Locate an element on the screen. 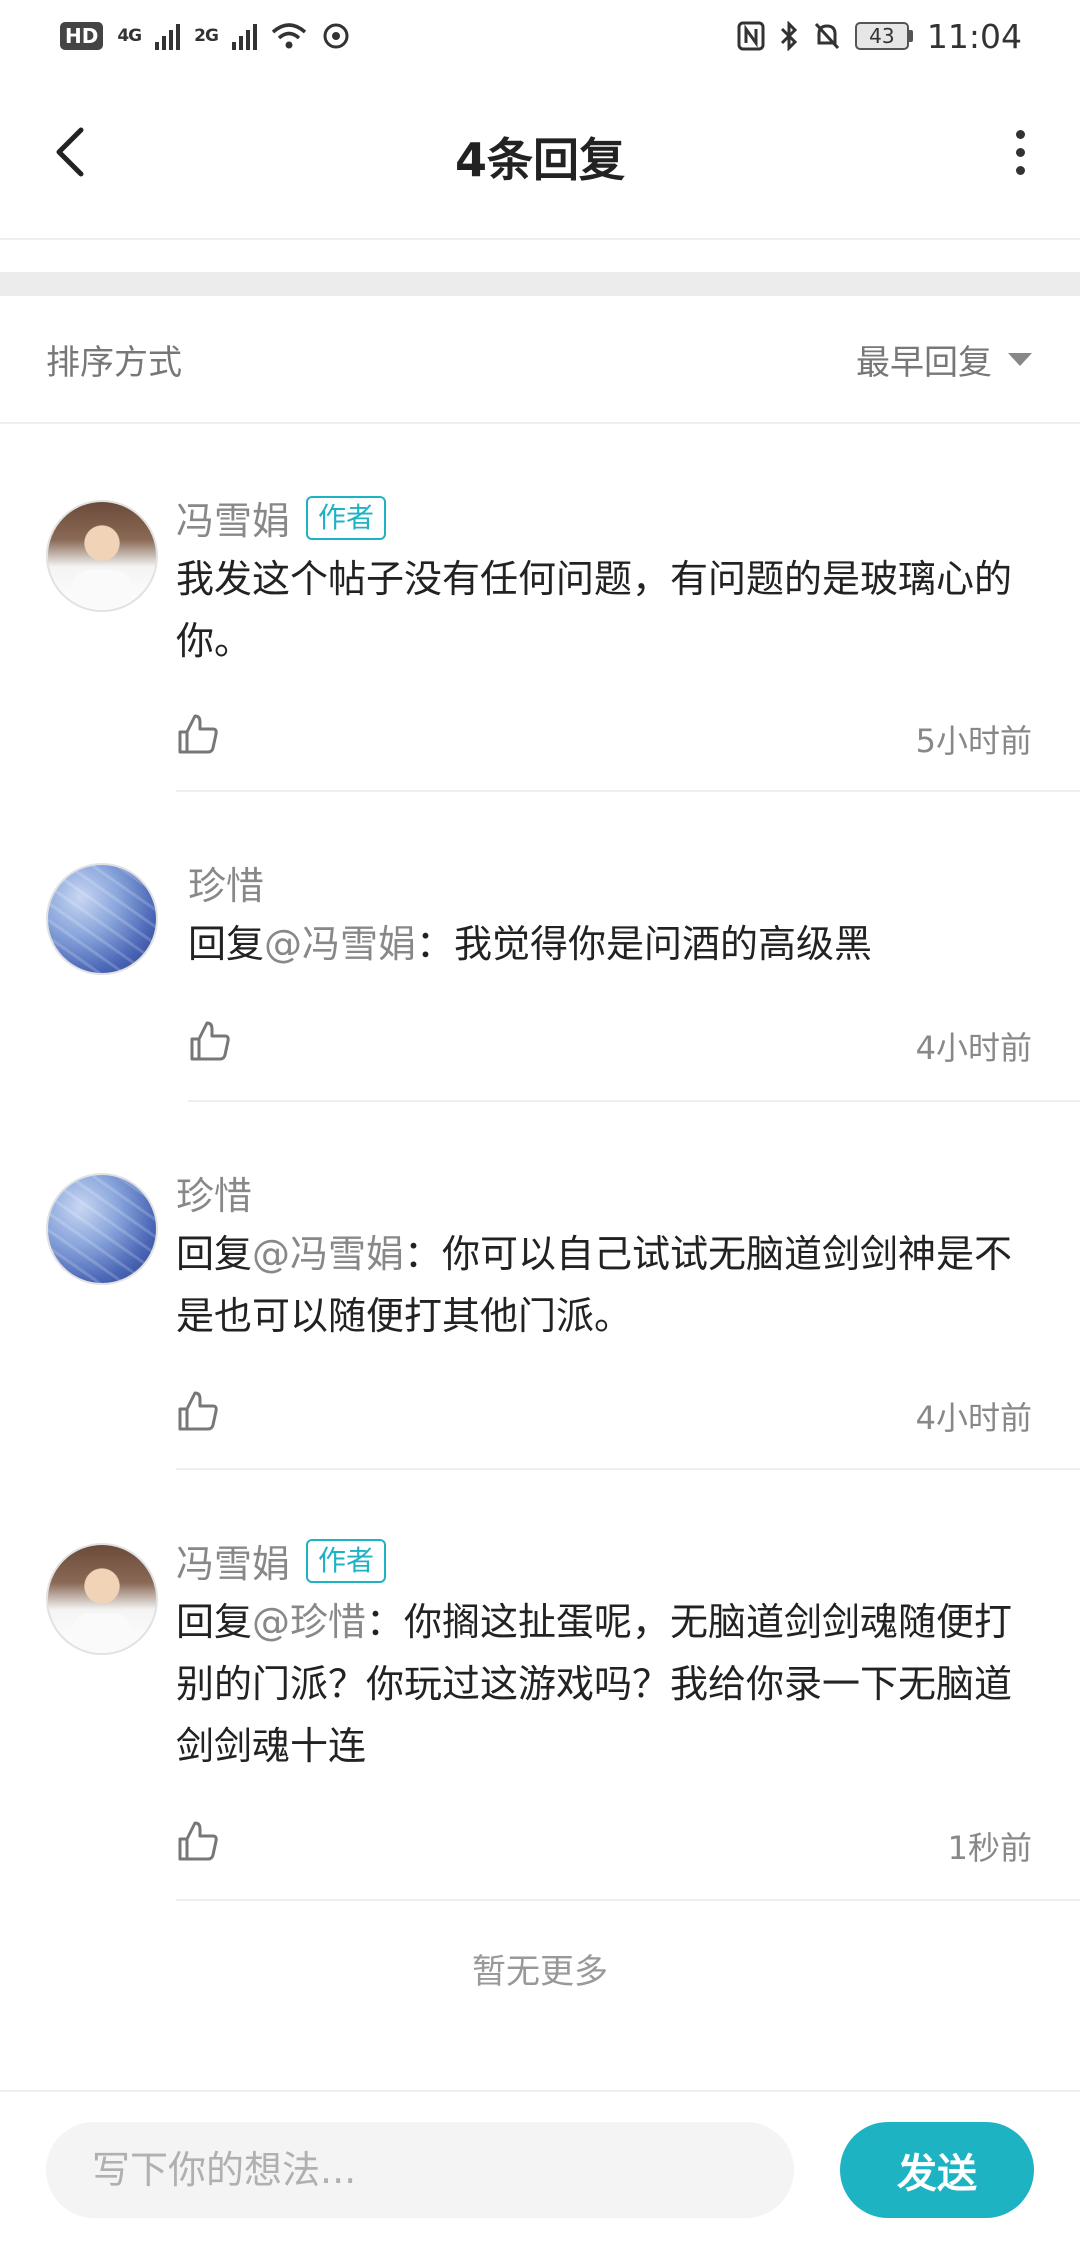  section-divider is located at coordinates (540, 284).